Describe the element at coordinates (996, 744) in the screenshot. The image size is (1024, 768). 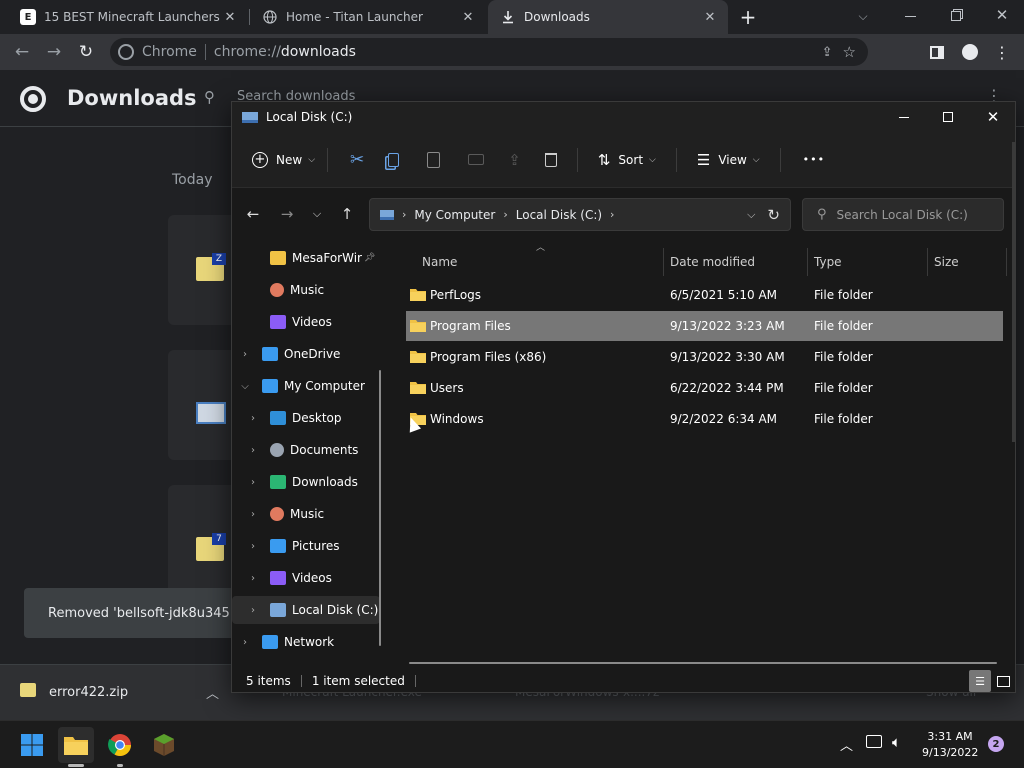
I see `notification-badge: 2` at that location.